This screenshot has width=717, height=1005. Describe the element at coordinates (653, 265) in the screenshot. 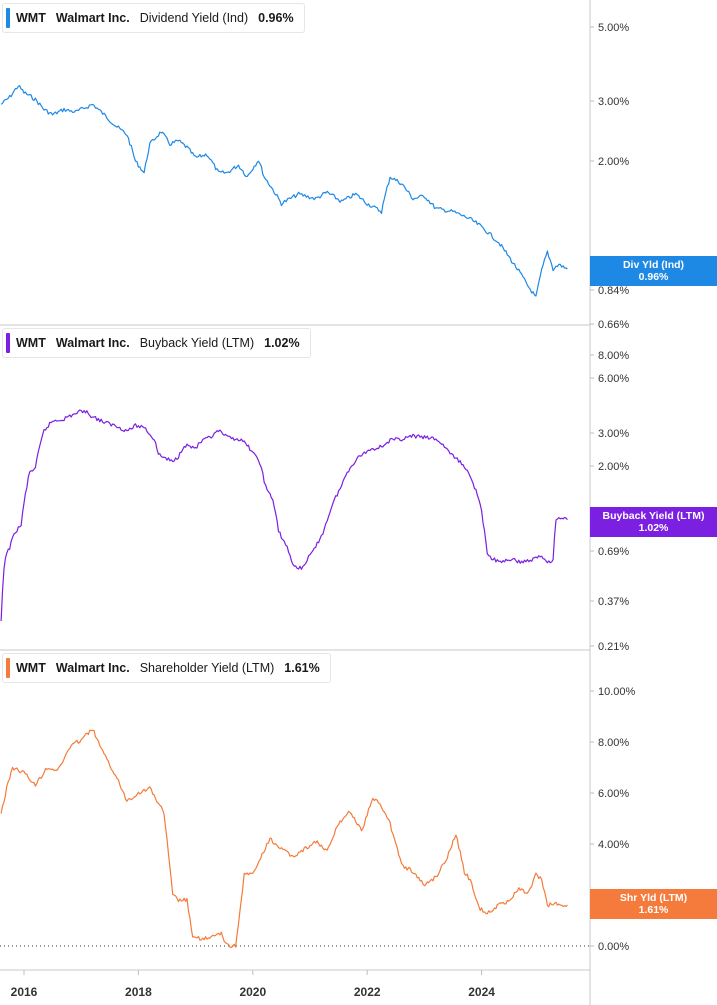

I see `badge-label: Div Yld (Ind)` at that location.